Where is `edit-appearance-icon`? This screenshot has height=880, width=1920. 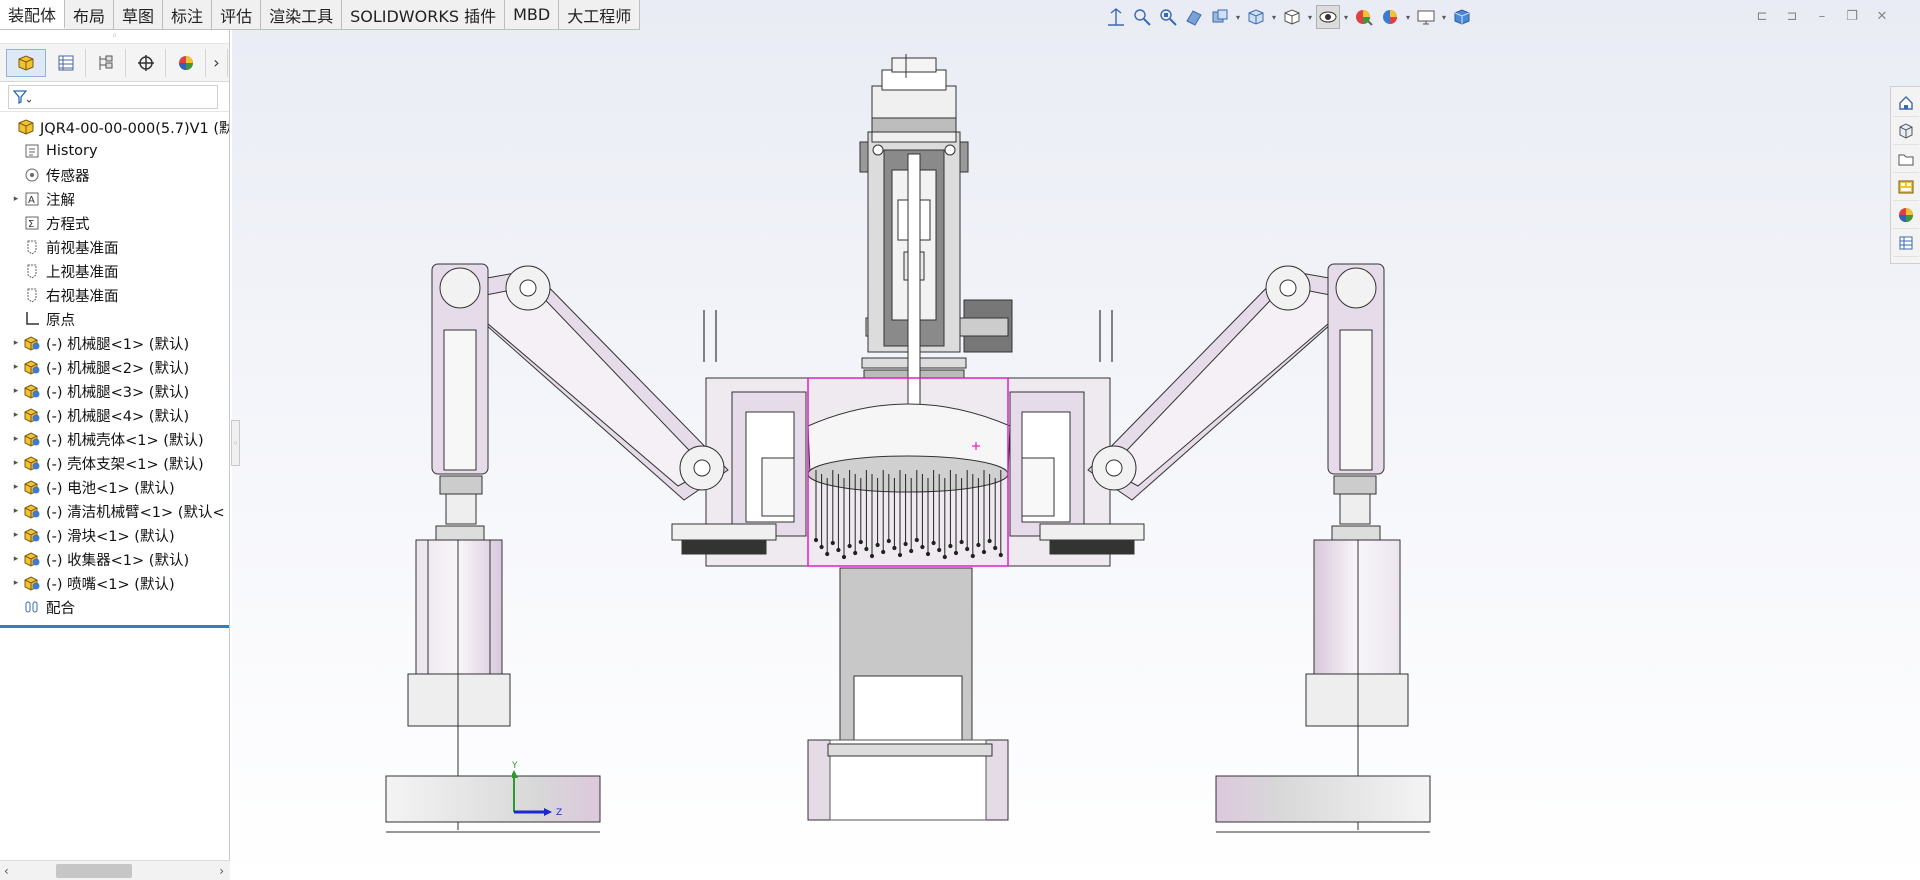
edit-appearance-icon is located at coordinates (1364, 17).